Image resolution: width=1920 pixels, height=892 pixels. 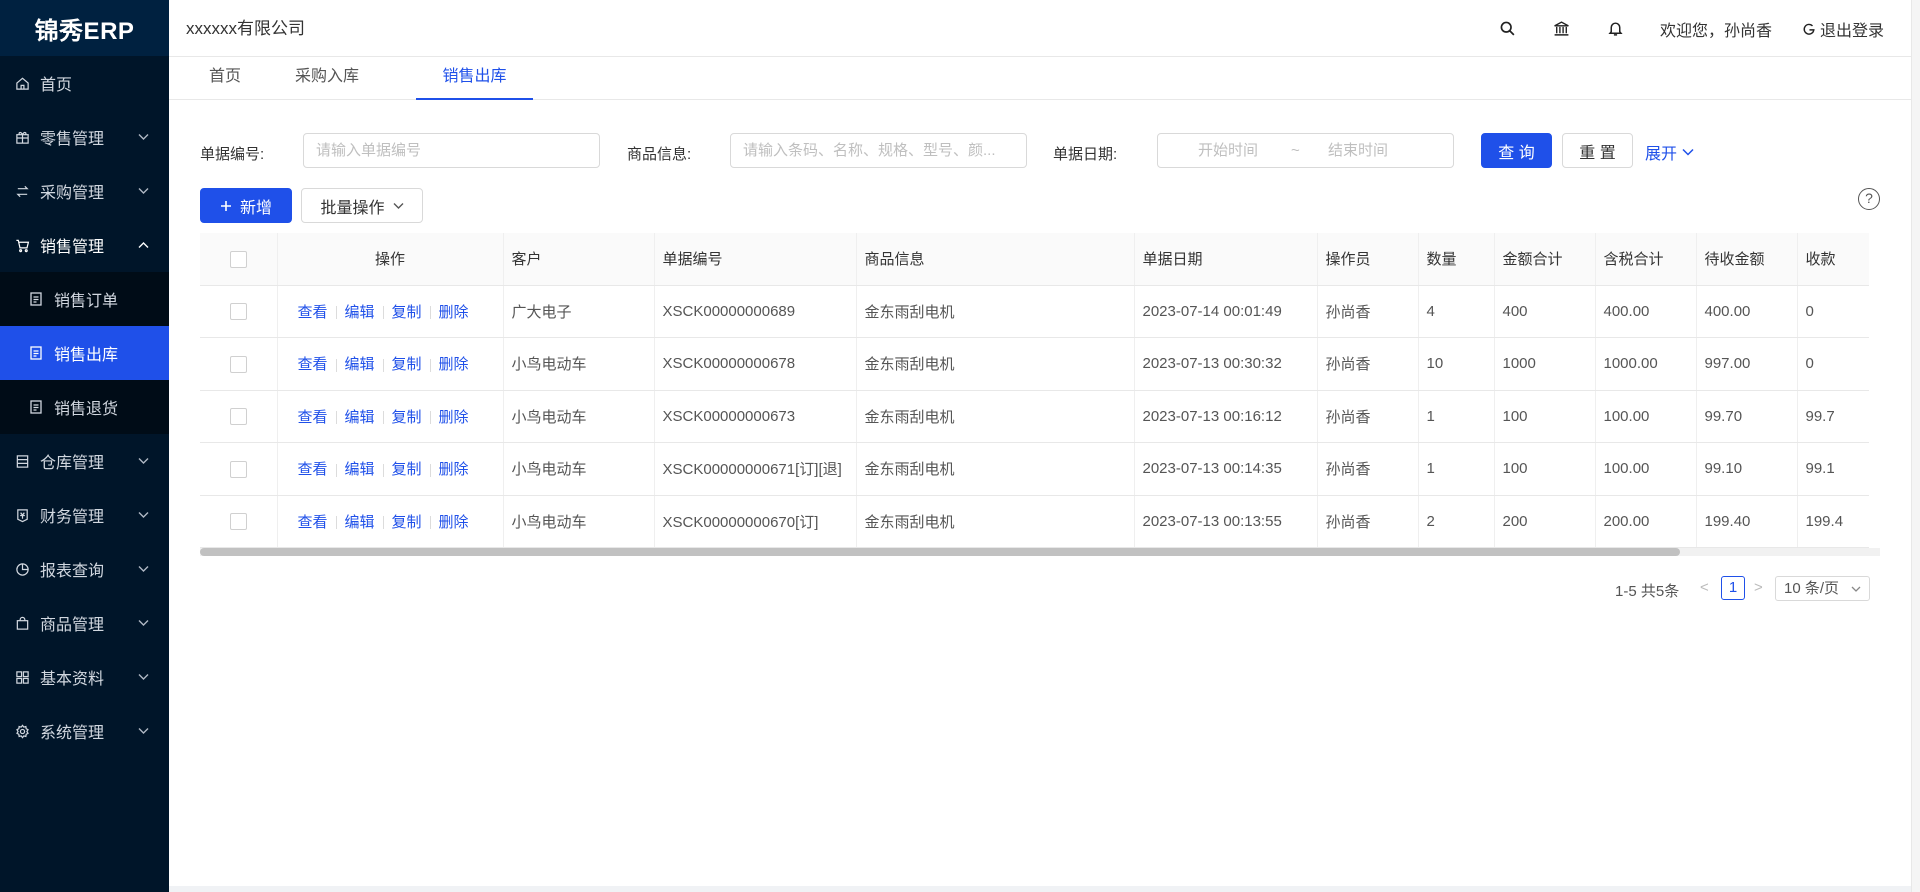 What do you see at coordinates (1758, 587) in the screenshot?
I see `pagination-next: >` at bounding box center [1758, 587].